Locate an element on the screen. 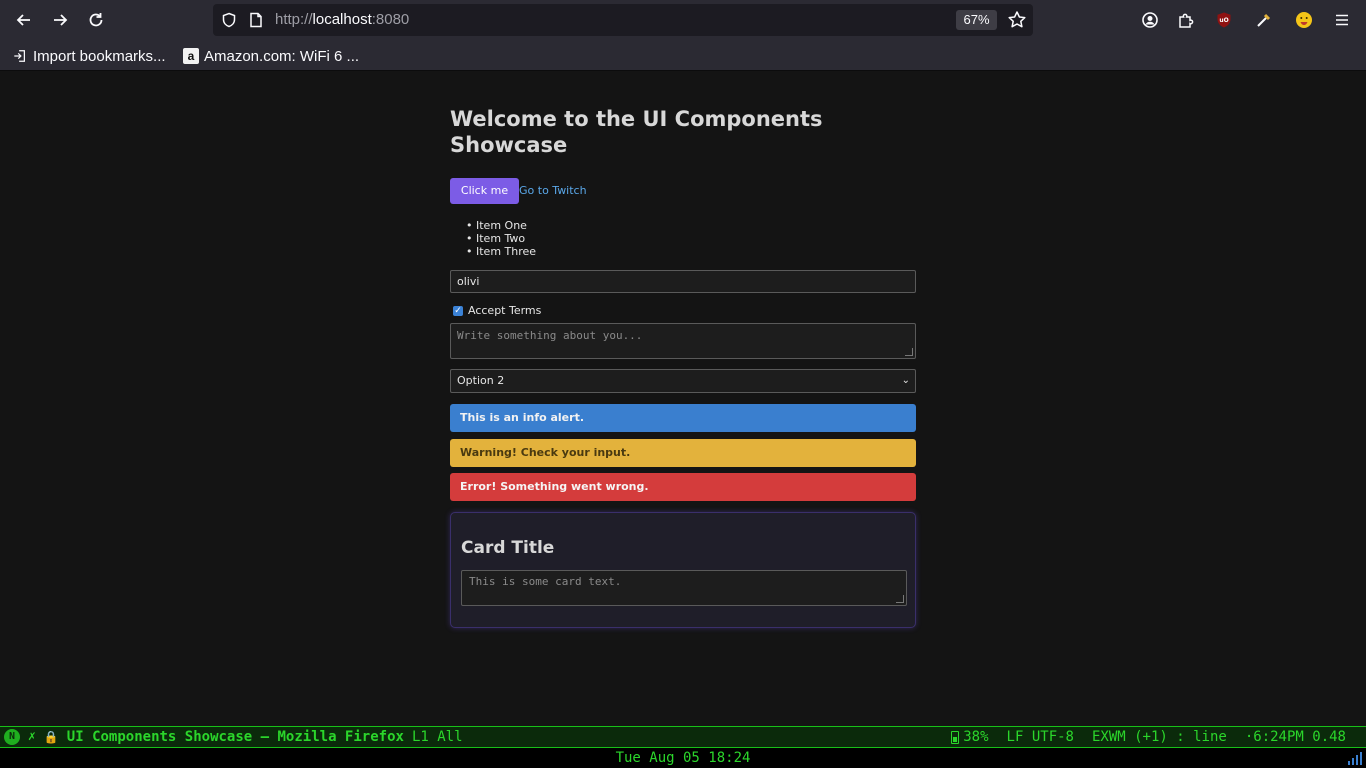  card: Card Title This is some card text. is located at coordinates (683, 570).